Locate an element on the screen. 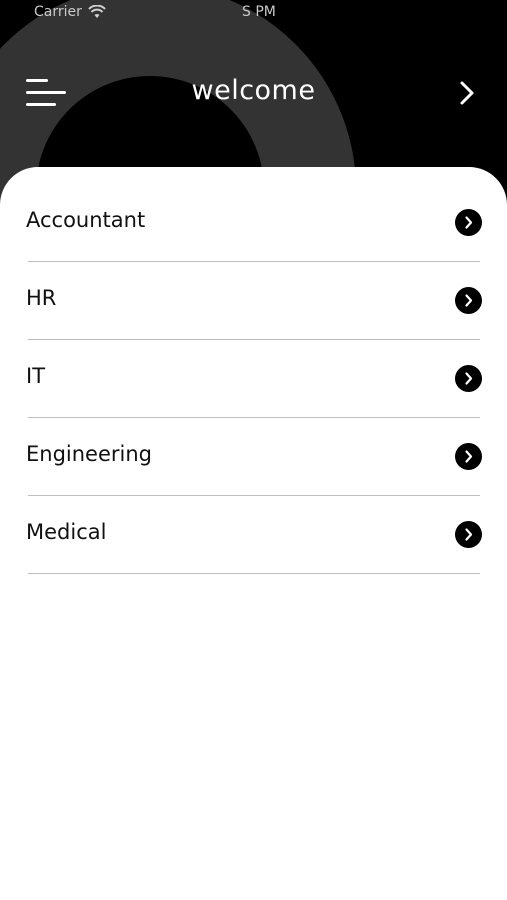 This screenshot has height=900, width=507. list-item-accountant: Accountant is located at coordinates (253, 223).